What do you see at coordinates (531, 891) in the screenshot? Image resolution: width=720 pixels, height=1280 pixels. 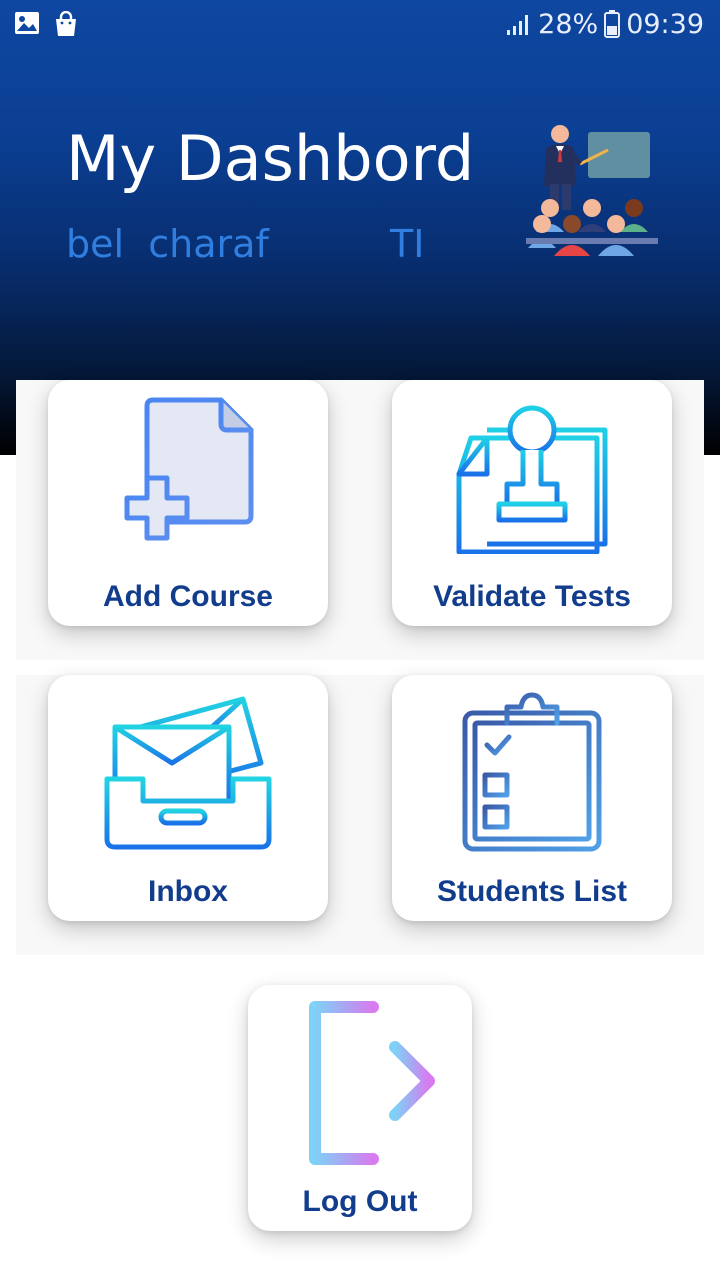 I see `students-list-label: Students List` at bounding box center [531, 891].